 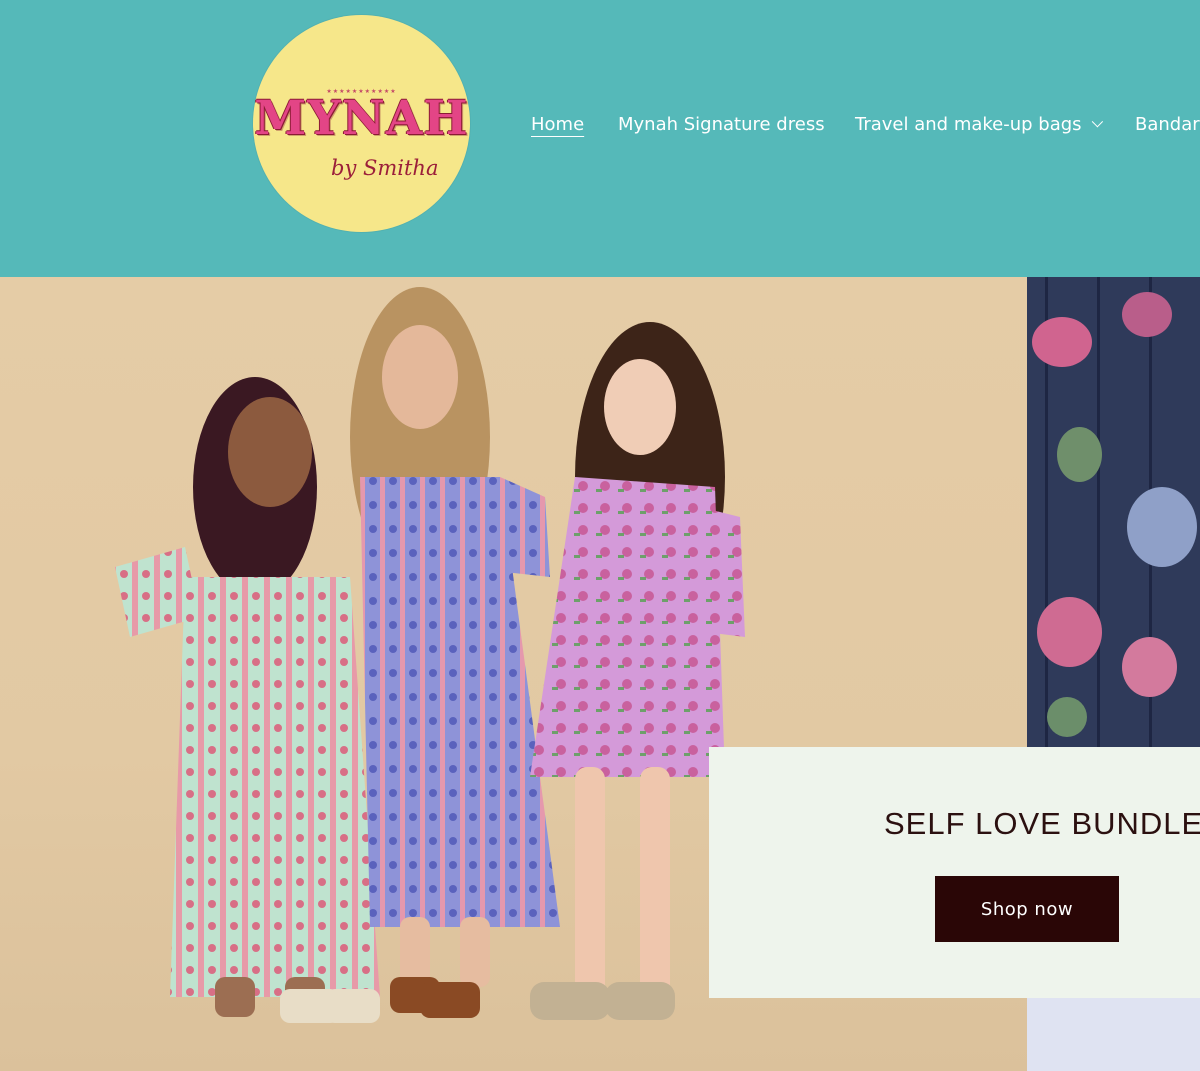 I want to click on nav-item-home: Home, so click(x=557, y=125).